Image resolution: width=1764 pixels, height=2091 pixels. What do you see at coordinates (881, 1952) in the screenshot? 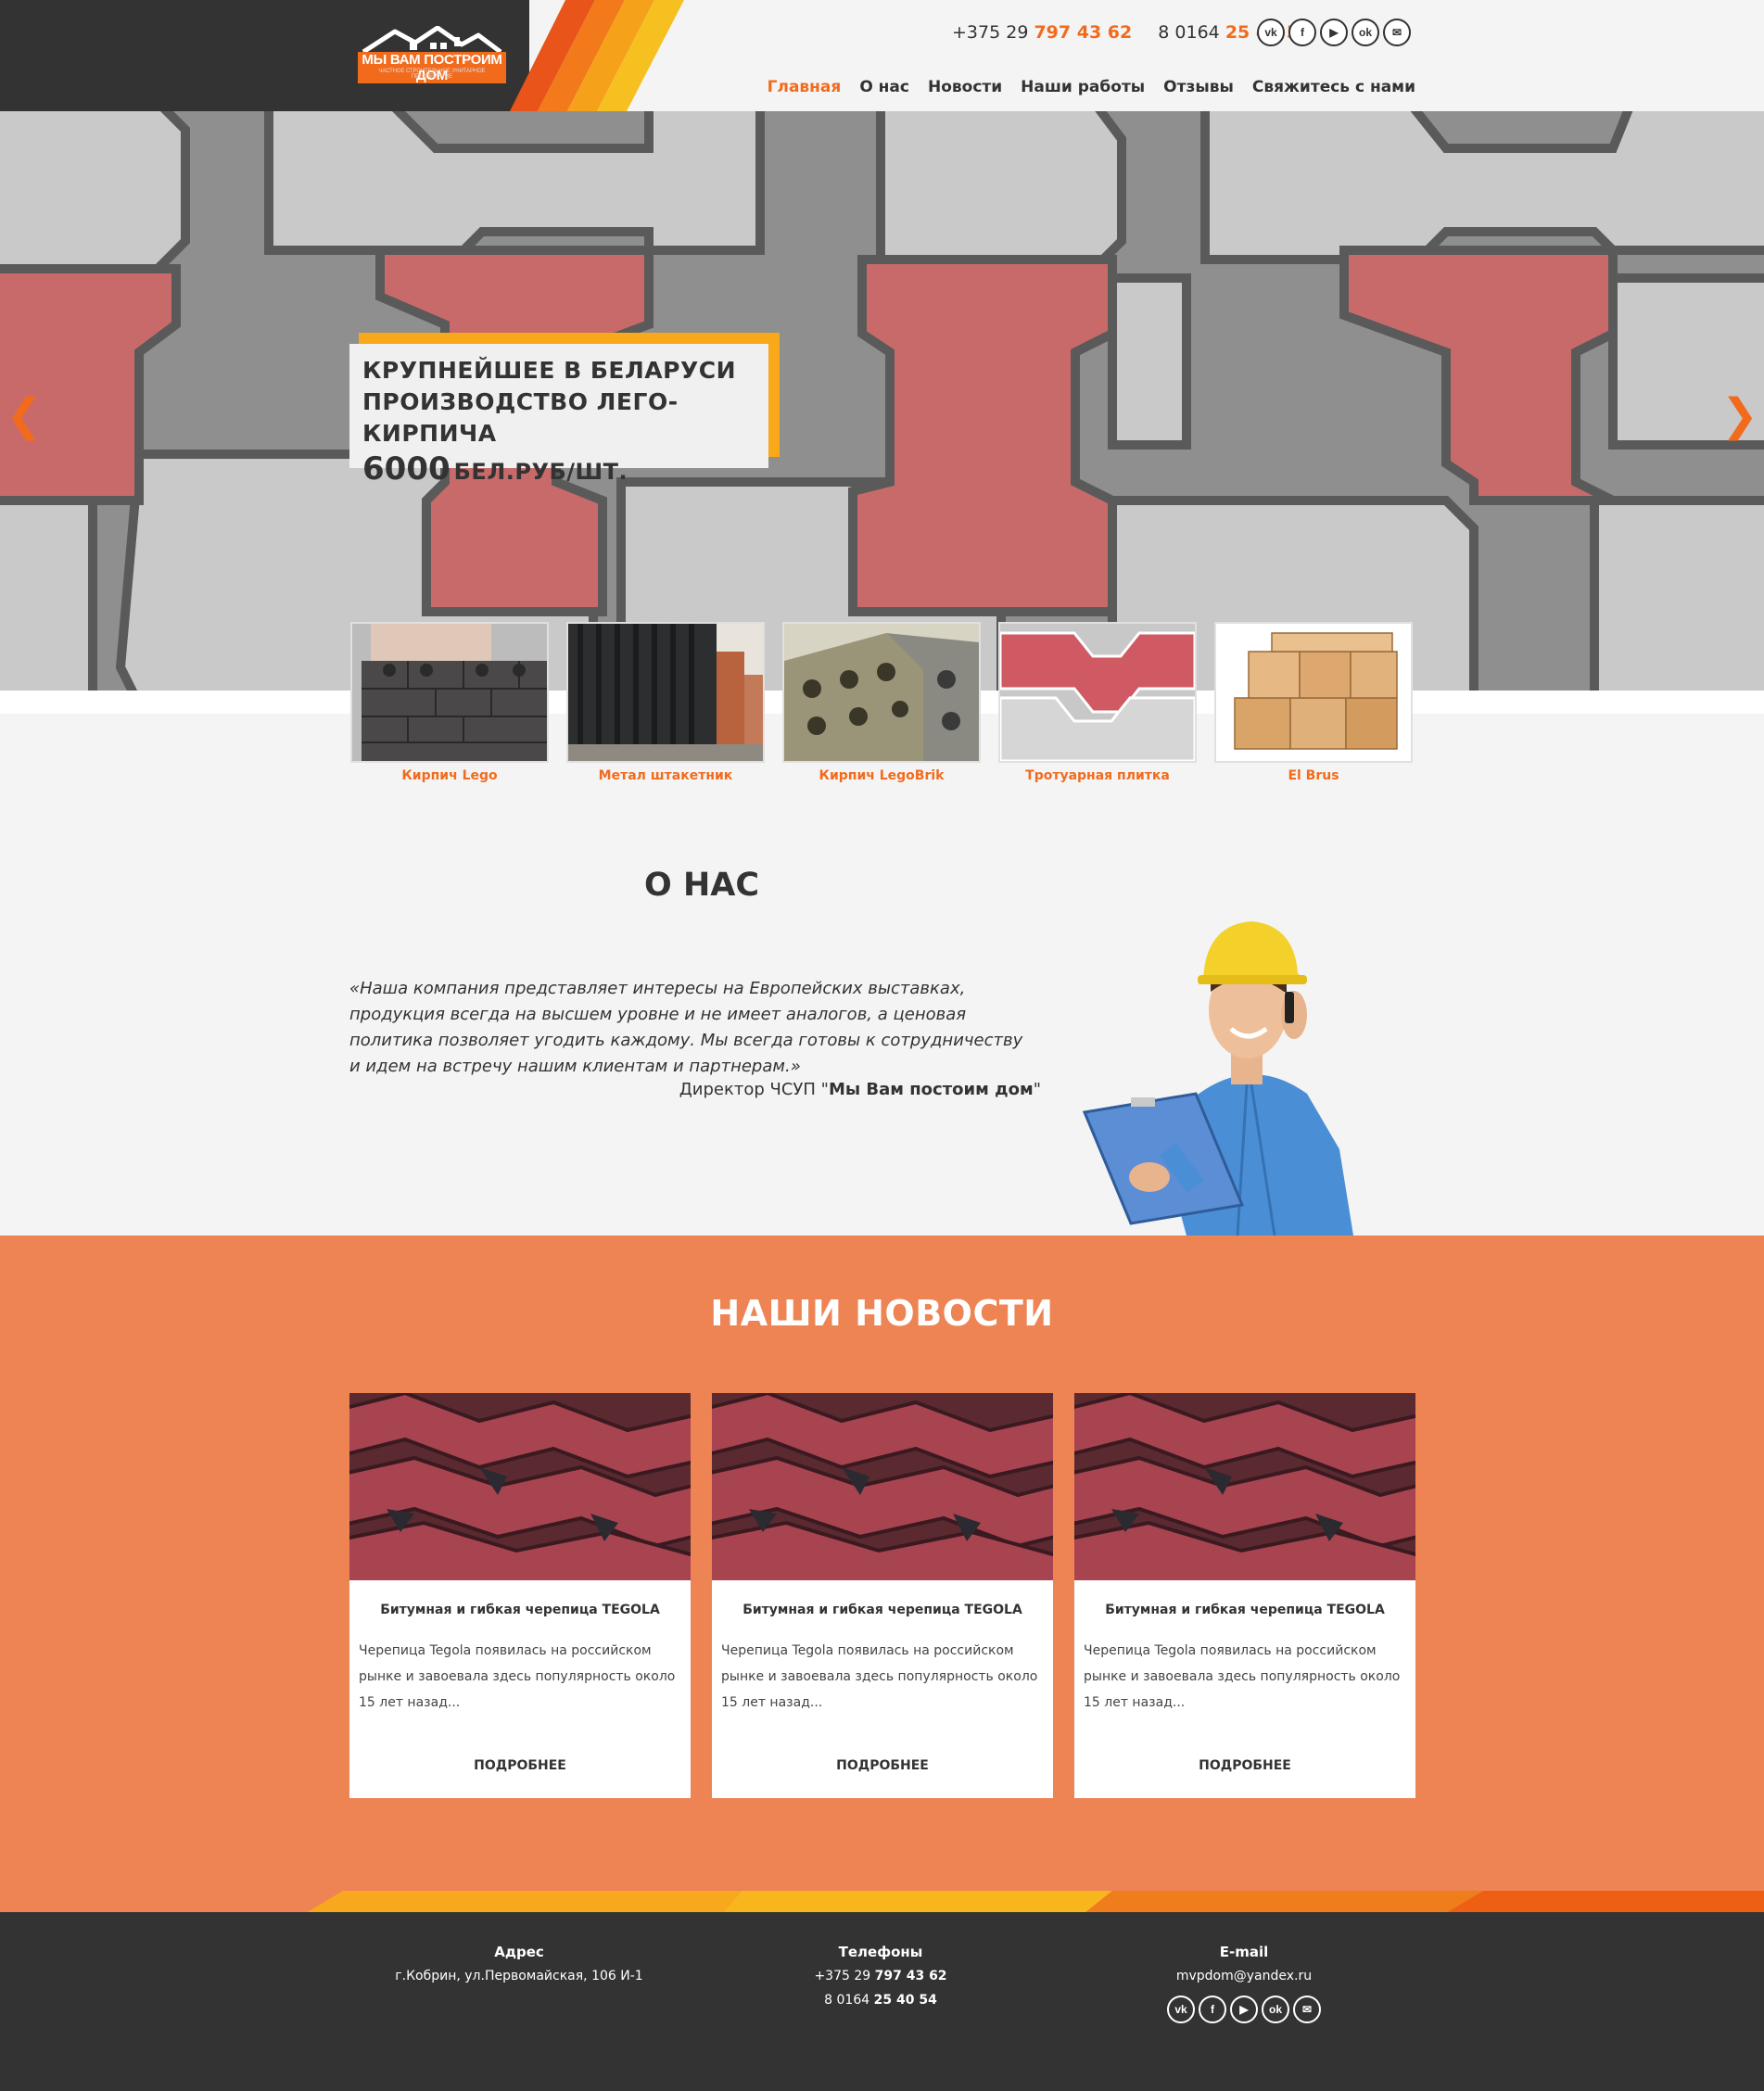
I see `footer-phones-title: Телефоны` at bounding box center [881, 1952].